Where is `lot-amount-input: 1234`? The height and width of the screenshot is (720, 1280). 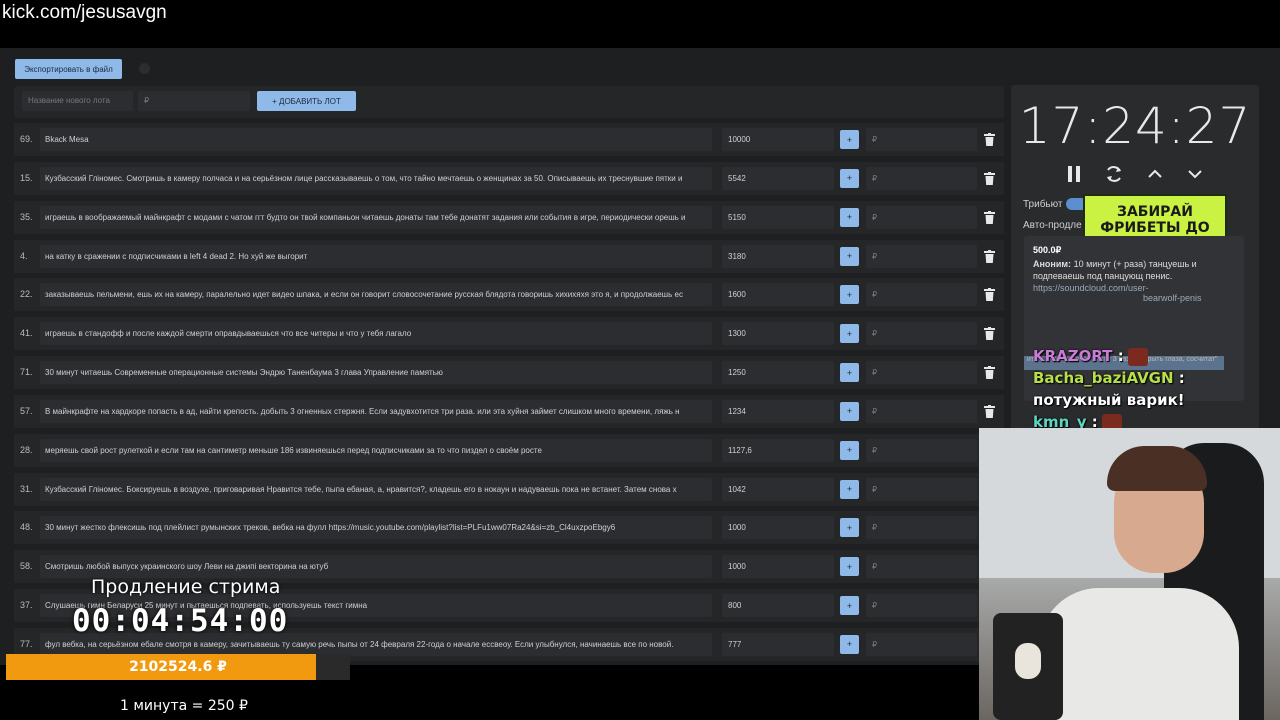 lot-amount-input: 1234 is located at coordinates (778, 411).